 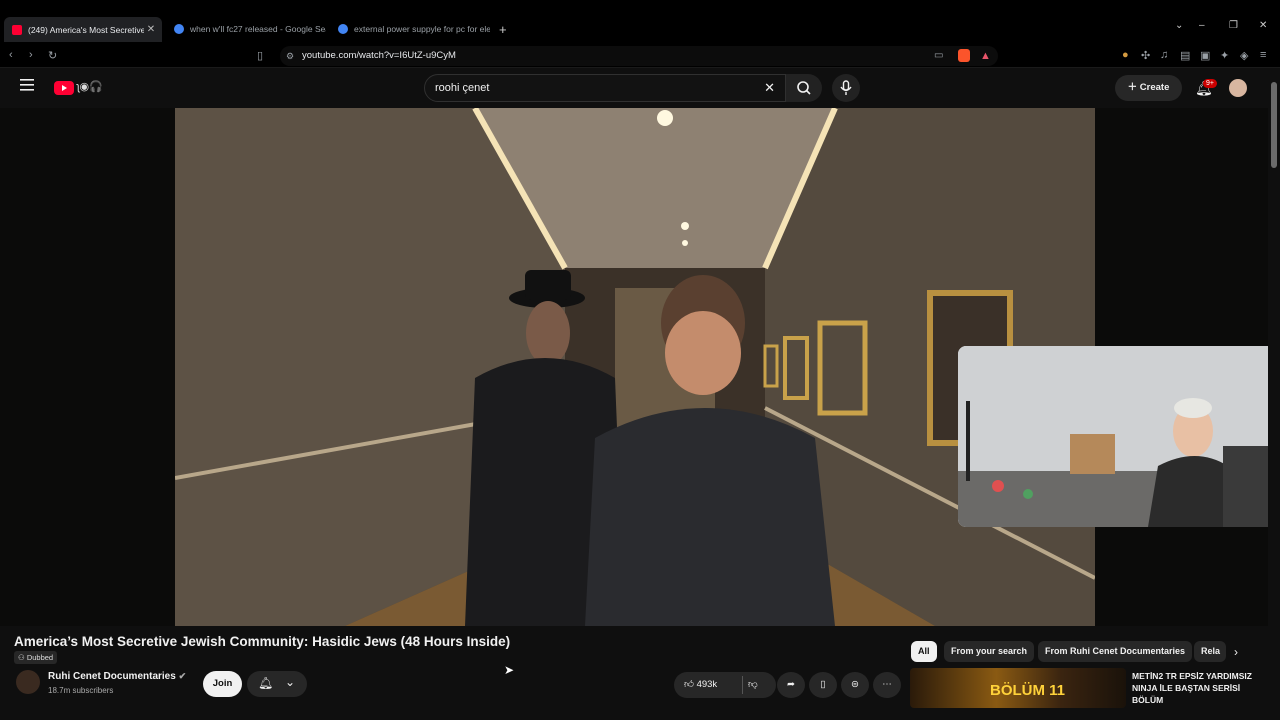 I want to click on tab-search-icon: ⌄, so click(x=1179, y=25).